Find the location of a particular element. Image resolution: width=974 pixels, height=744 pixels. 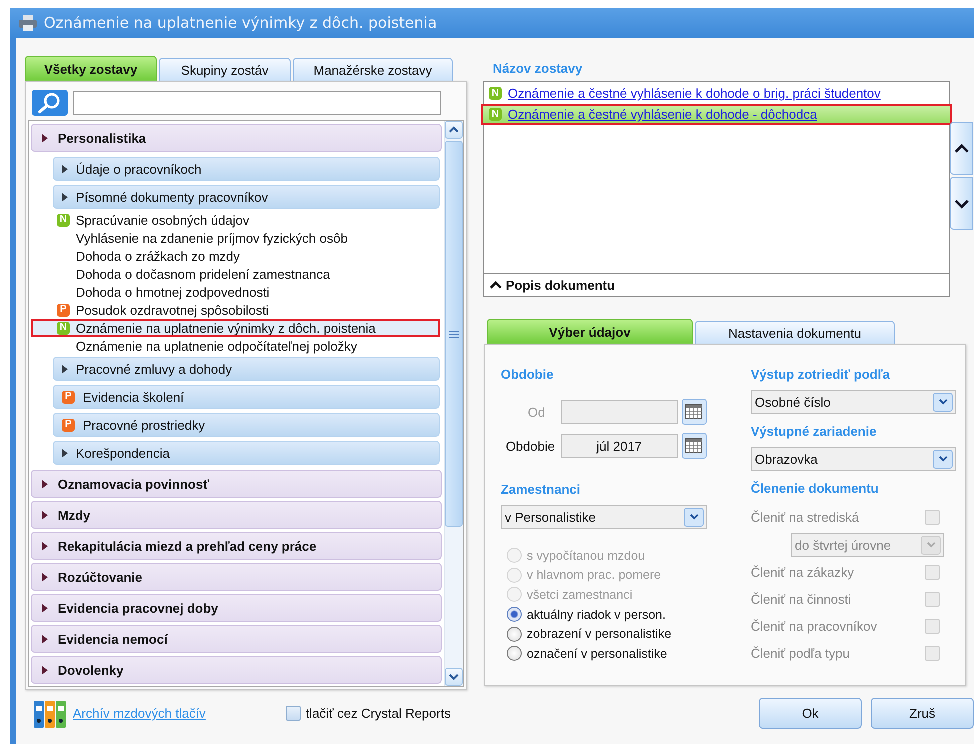

tree-item: P Posudok ozdravotnej spôsobilosti is located at coordinates (246, 310).